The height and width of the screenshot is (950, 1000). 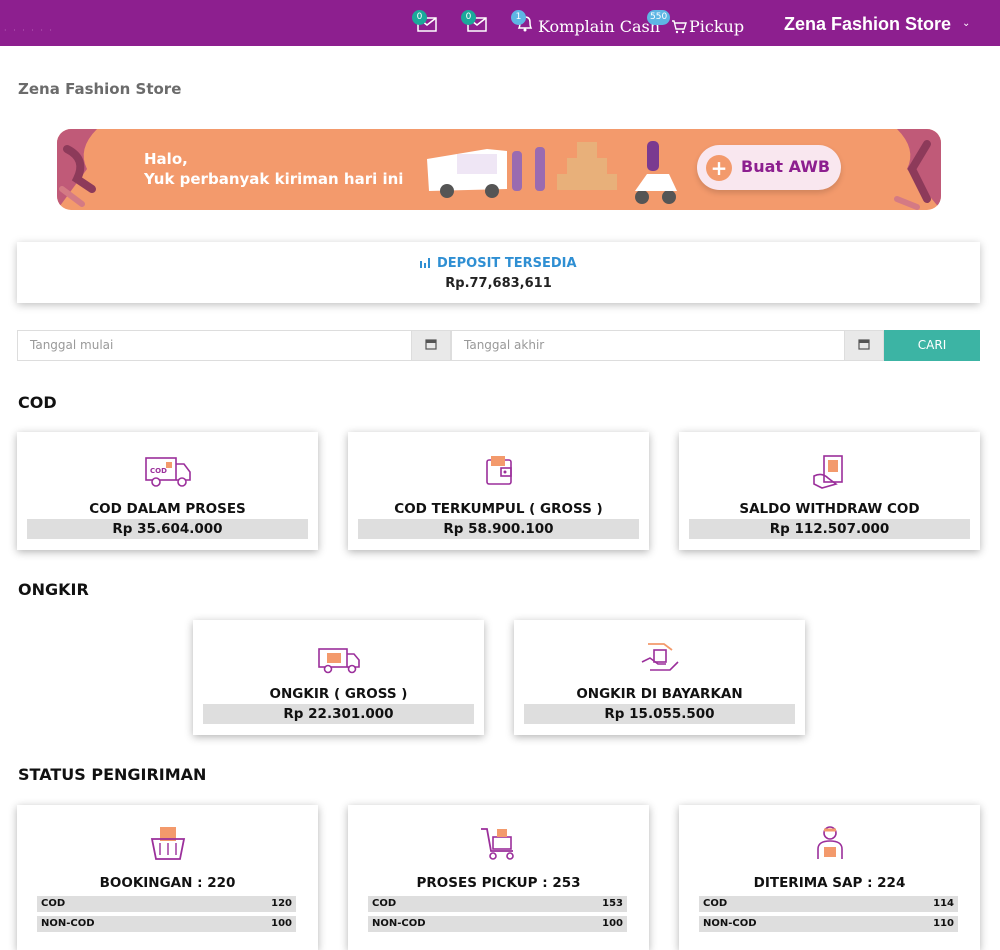 I want to click on card-value: Rp 15.055.500, so click(x=659, y=714).